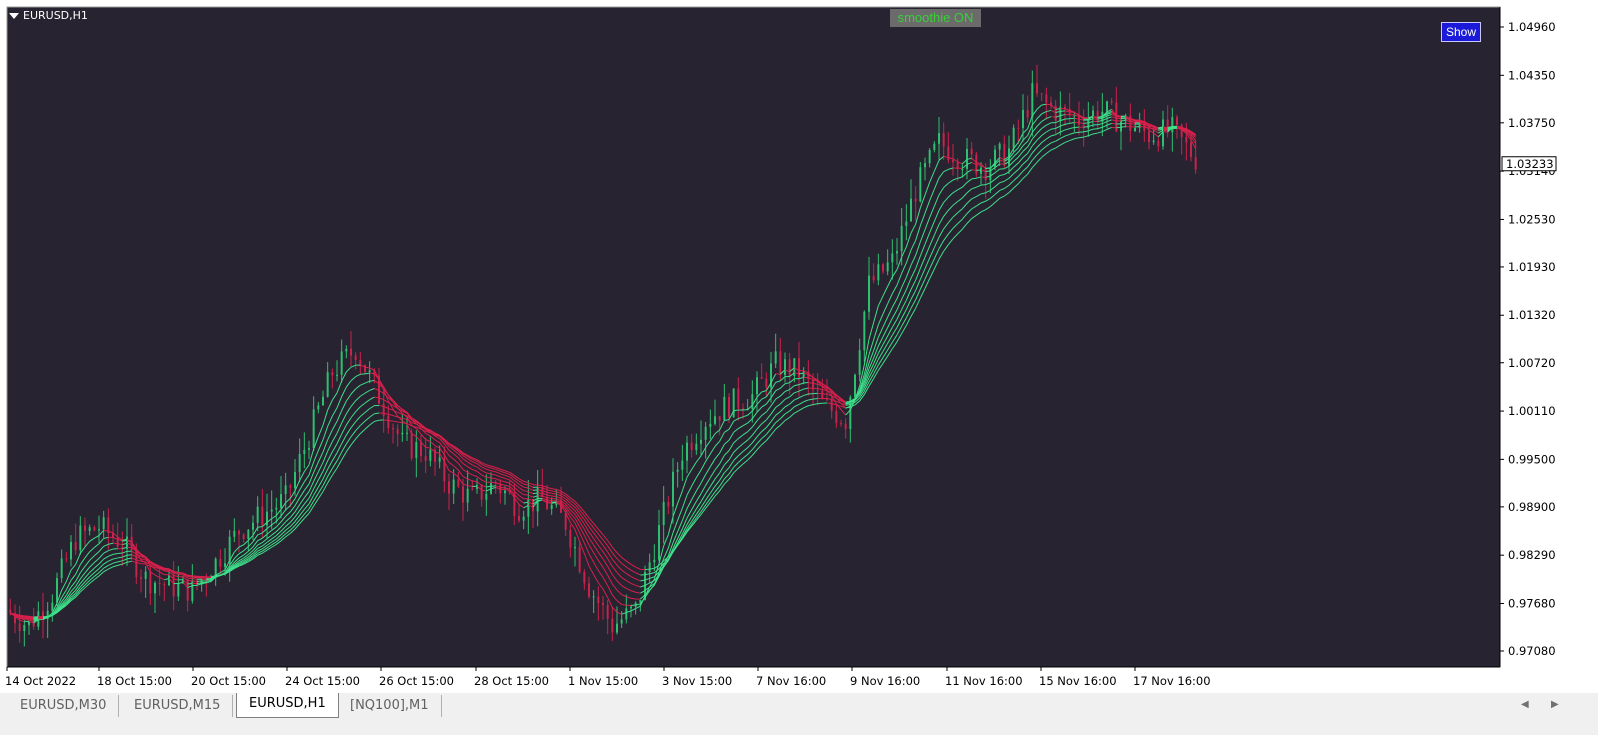  Describe the element at coordinates (1172, 681) in the screenshot. I see `date-tick-label: 17 Nov 16:00` at that location.